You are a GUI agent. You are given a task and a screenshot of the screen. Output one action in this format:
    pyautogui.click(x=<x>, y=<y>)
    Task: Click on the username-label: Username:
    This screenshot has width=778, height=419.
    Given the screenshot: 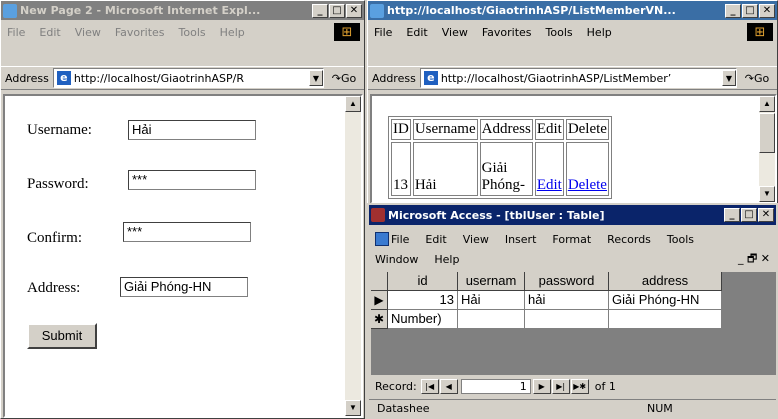 What is the action you would take?
    pyautogui.click(x=59, y=130)
    